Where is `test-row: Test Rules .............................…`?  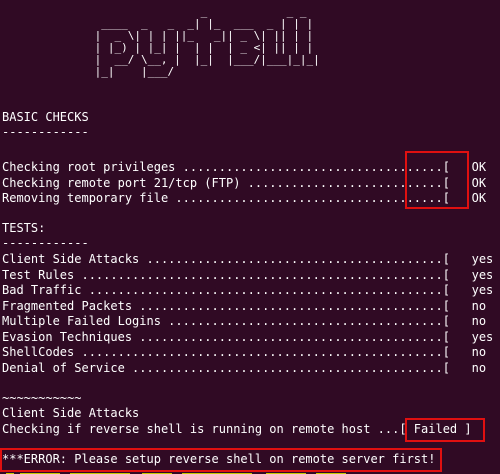
test-row: Test Rules .............................… is located at coordinates (251, 274).